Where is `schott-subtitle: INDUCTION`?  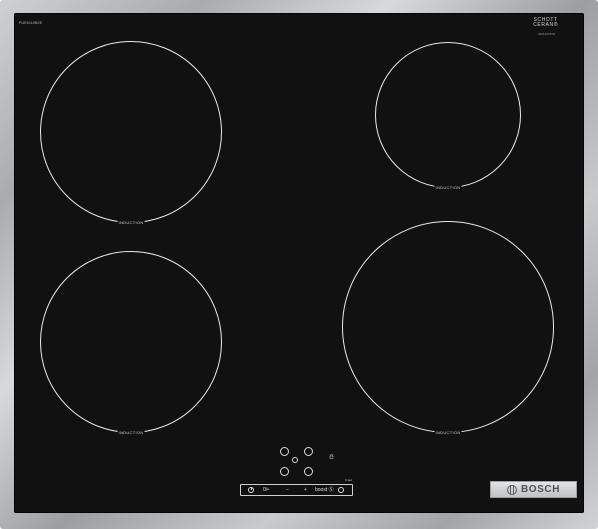
schott-subtitle: INDUCTION is located at coordinates (546, 34).